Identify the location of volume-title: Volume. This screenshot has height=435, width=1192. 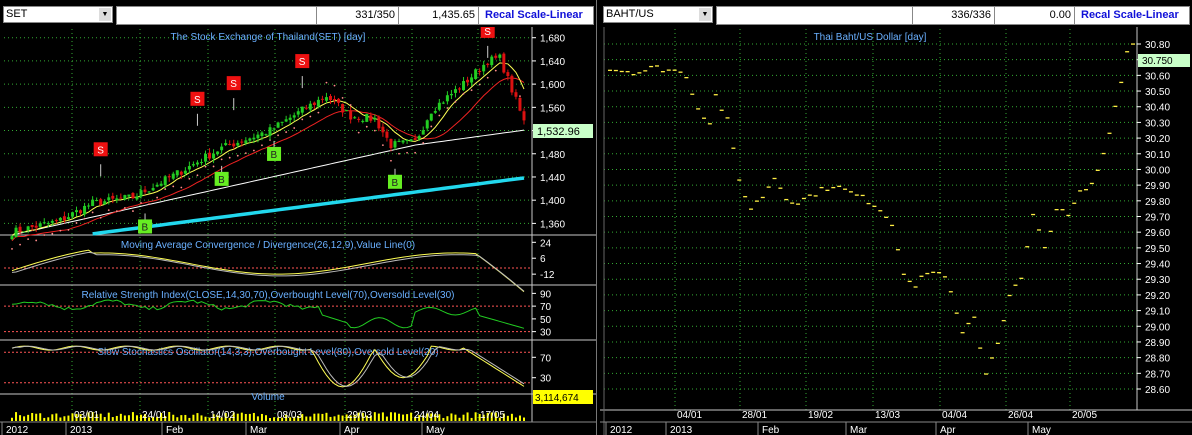
(268, 397).